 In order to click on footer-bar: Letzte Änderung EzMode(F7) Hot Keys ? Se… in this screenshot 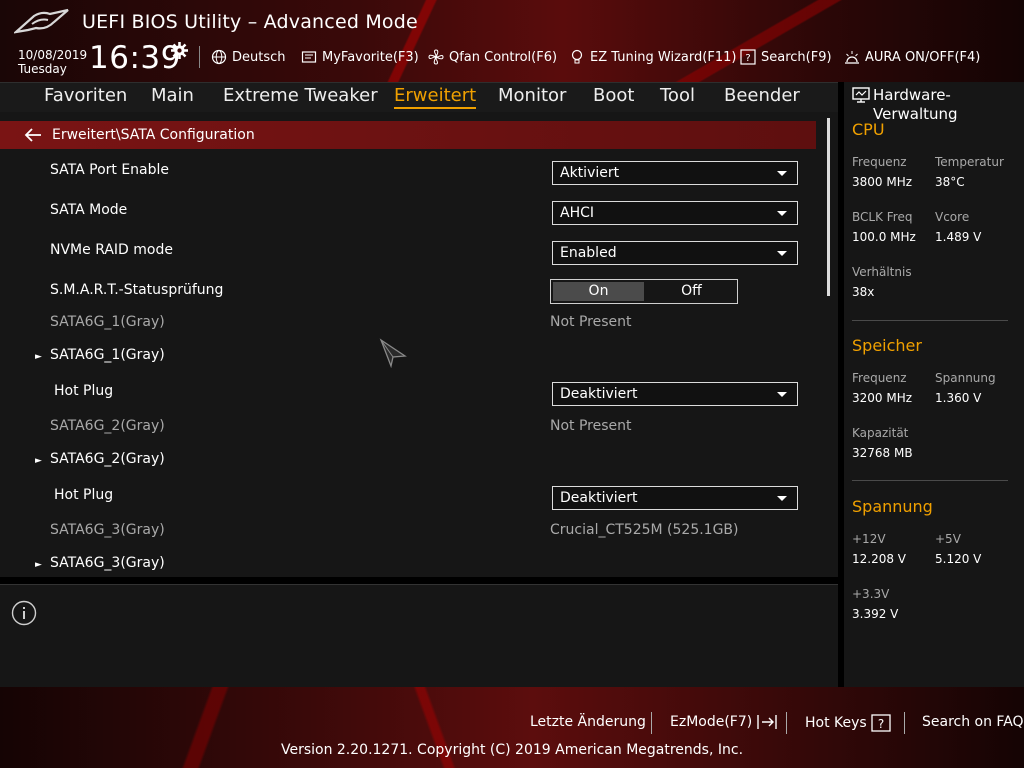, I will do `click(512, 727)`.